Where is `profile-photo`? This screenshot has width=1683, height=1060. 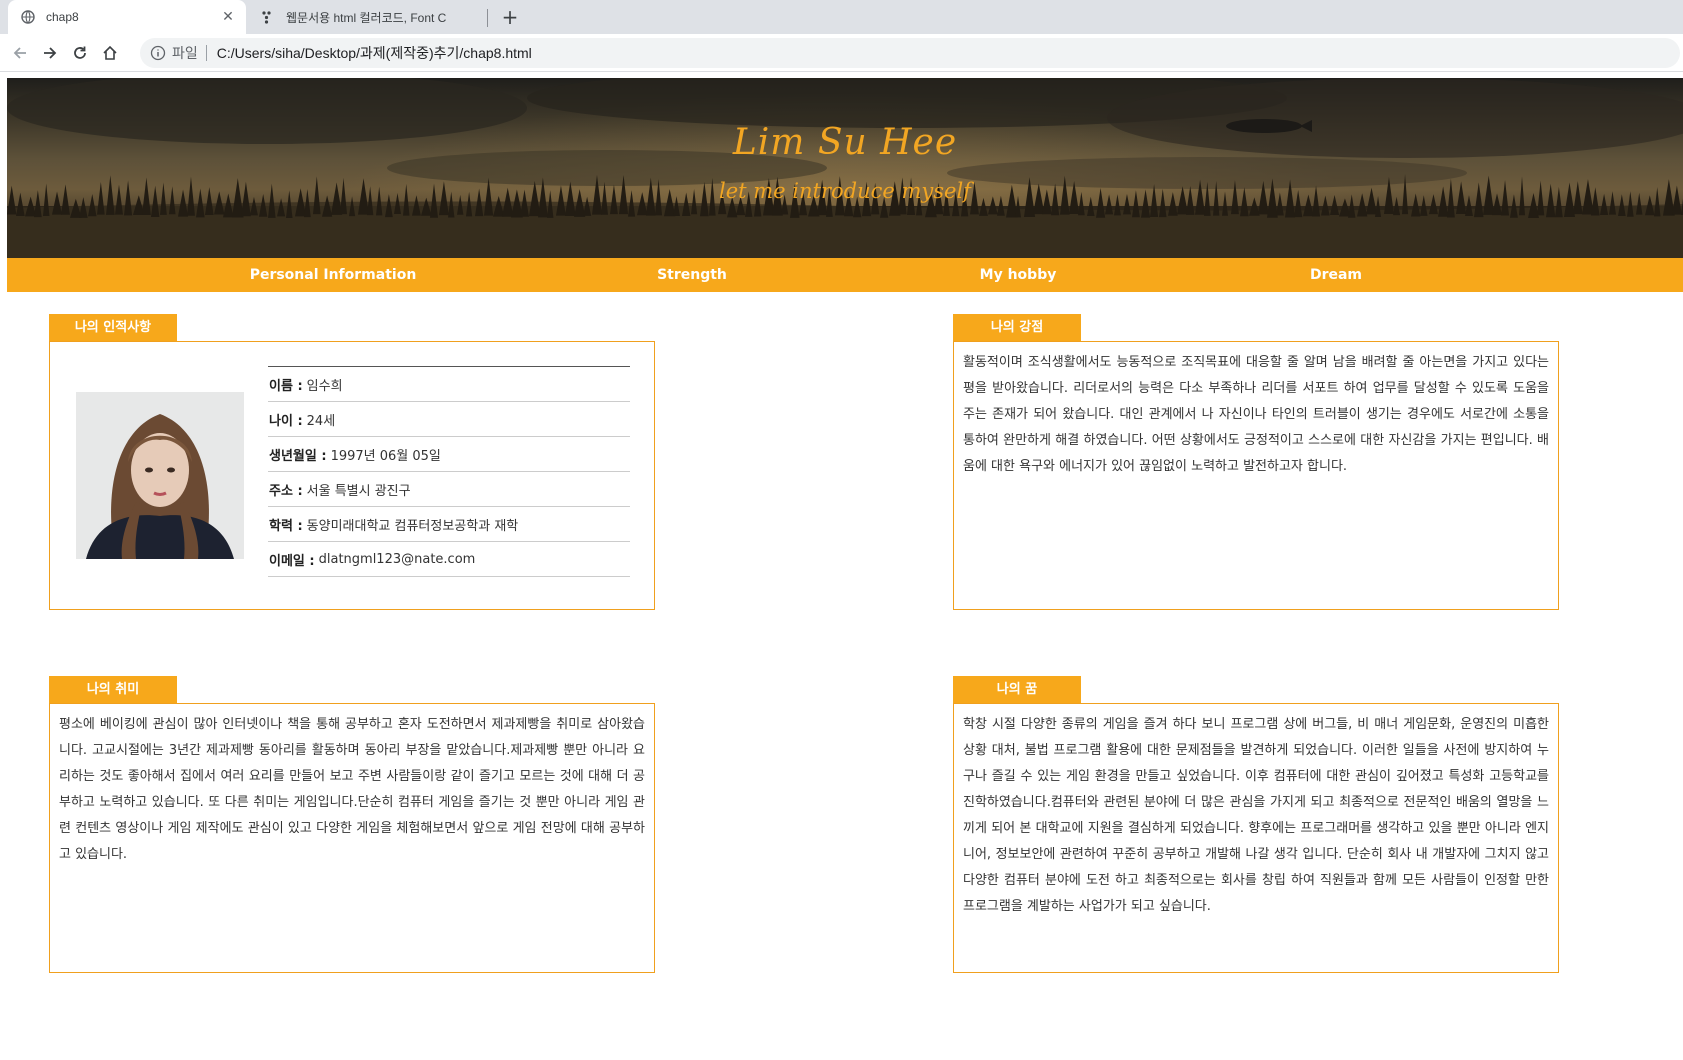
profile-photo is located at coordinates (160, 475).